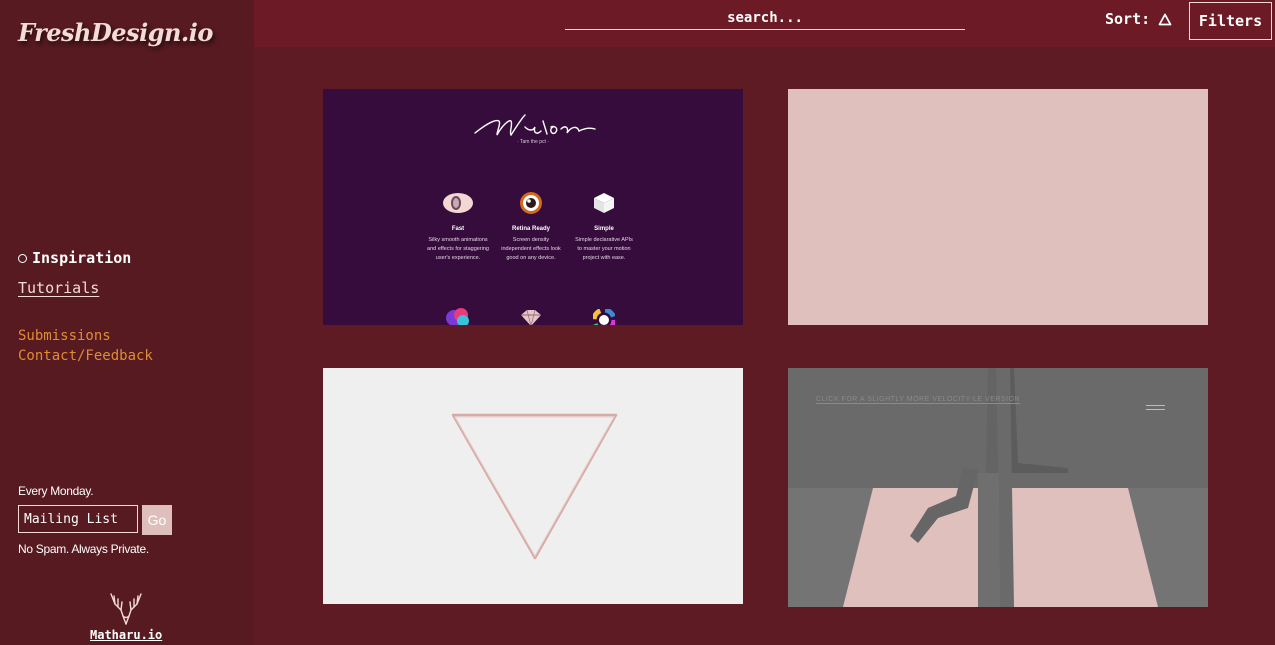  I want to click on credit: Matharu.io, so click(126, 615).